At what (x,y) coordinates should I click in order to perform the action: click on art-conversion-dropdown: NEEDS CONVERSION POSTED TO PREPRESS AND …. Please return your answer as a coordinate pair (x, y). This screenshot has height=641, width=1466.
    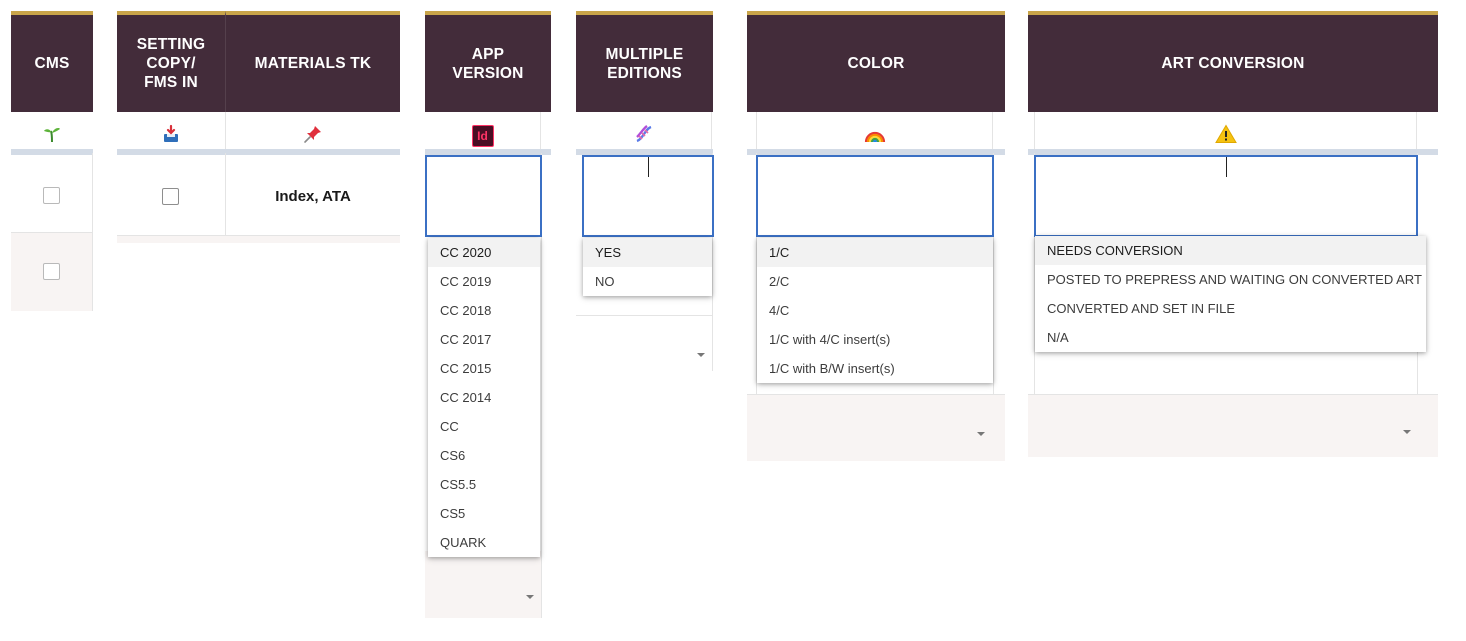
    Looking at the image, I should click on (1230, 294).